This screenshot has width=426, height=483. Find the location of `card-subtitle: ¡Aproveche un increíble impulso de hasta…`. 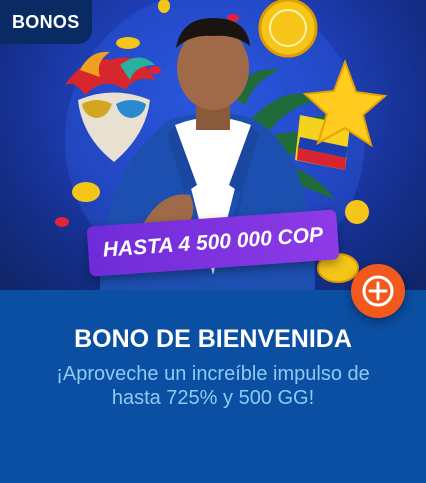

card-subtitle: ¡Aproveche un increíble impulso de hasta… is located at coordinates (213, 386).